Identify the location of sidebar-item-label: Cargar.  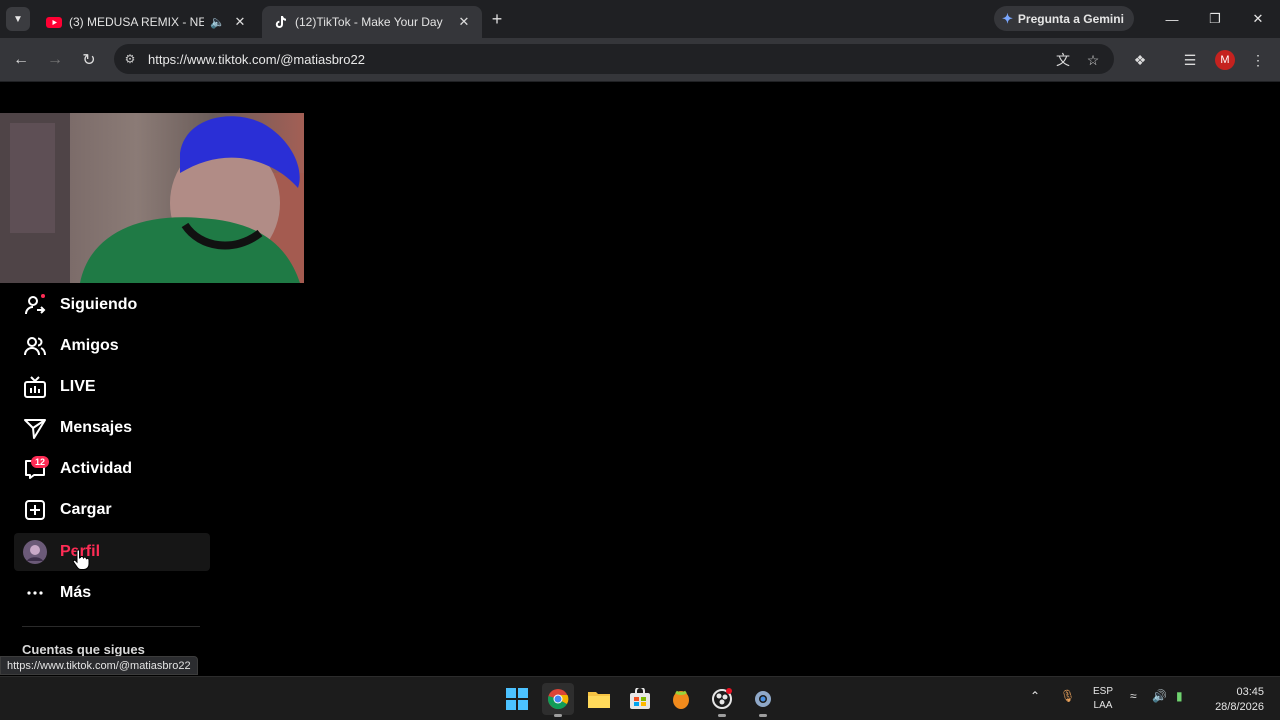
(86, 509).